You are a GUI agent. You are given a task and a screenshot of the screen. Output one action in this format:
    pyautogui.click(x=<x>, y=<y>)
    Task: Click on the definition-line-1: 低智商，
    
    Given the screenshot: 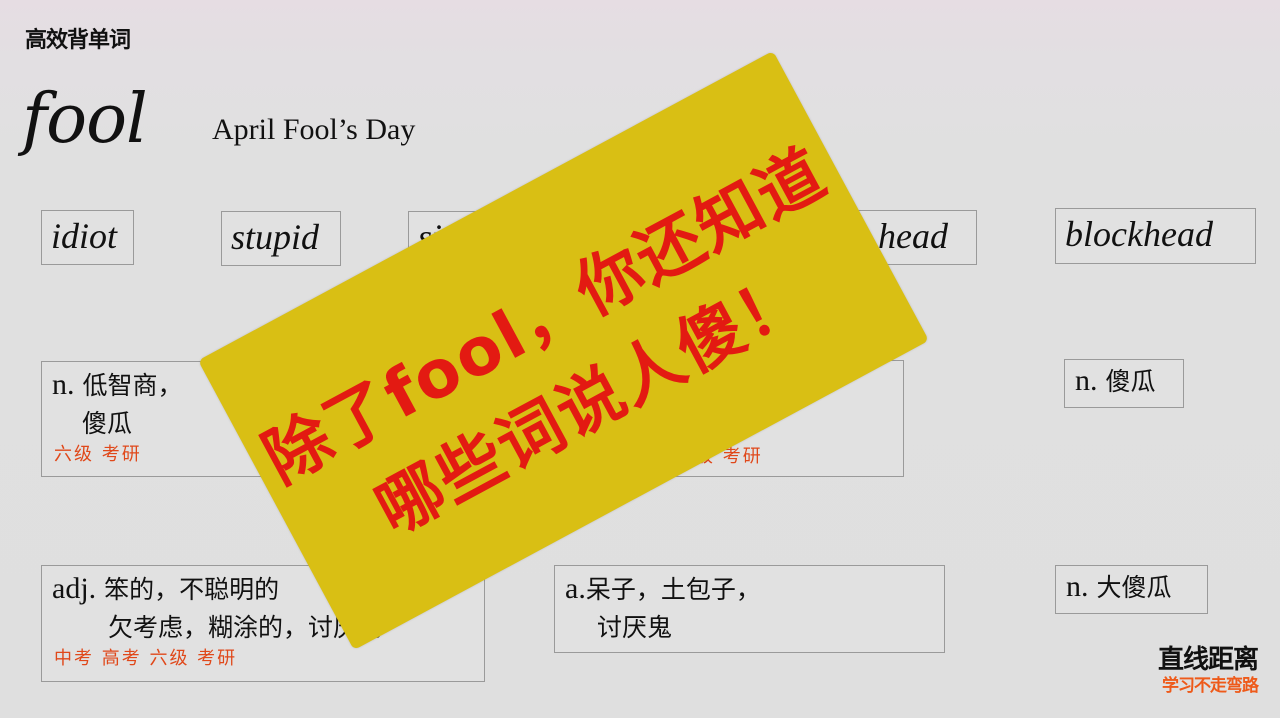 What is the action you would take?
    pyautogui.click(x=132, y=385)
    